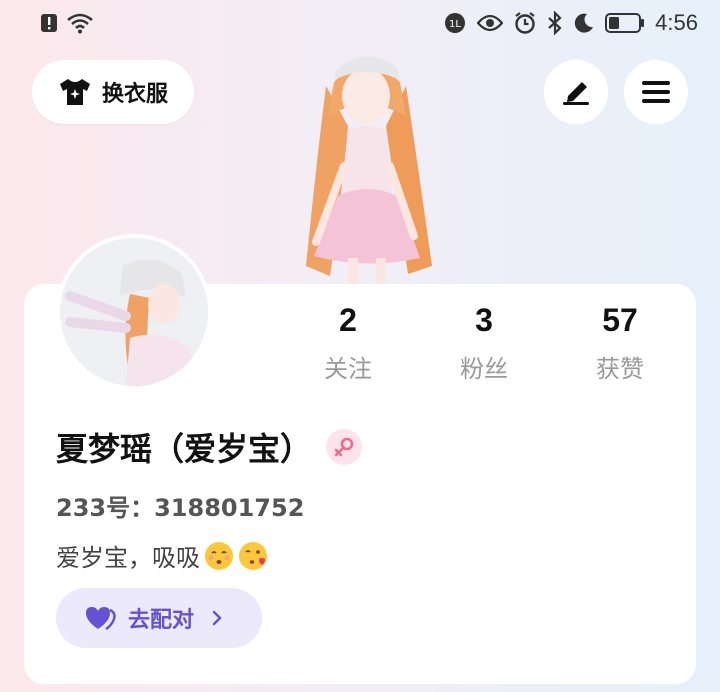  What do you see at coordinates (348, 320) in the screenshot?
I see `stat-following-value: 2` at bounding box center [348, 320].